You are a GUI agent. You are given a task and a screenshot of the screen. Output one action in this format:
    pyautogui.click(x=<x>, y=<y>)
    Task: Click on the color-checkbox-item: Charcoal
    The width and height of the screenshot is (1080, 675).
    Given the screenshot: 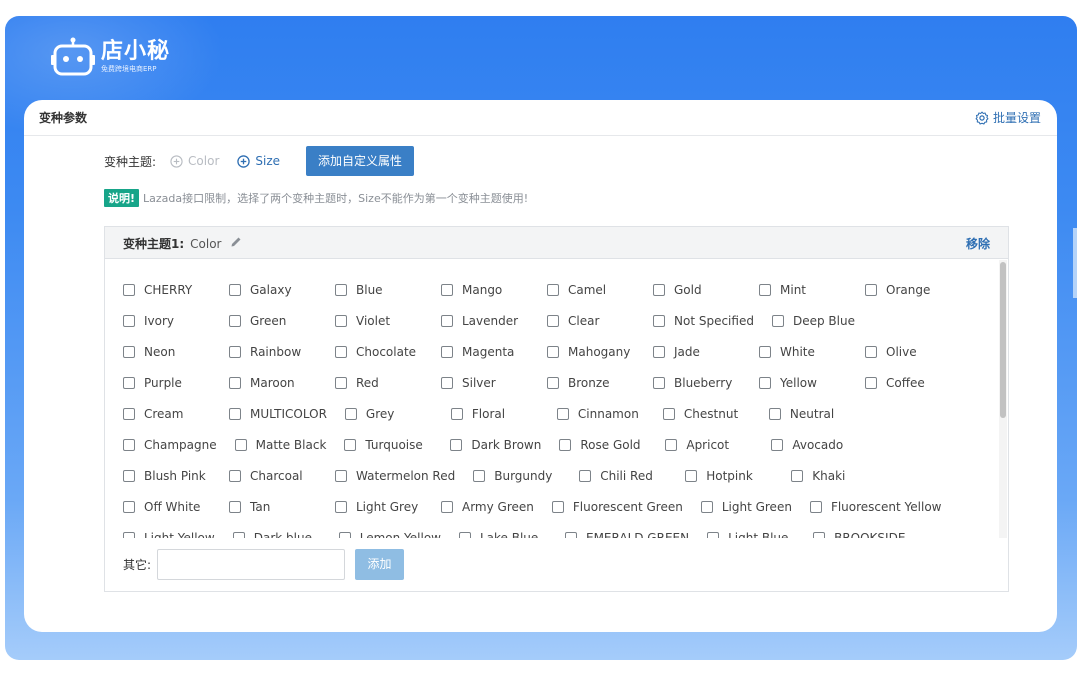 What is the action you would take?
    pyautogui.click(x=273, y=476)
    